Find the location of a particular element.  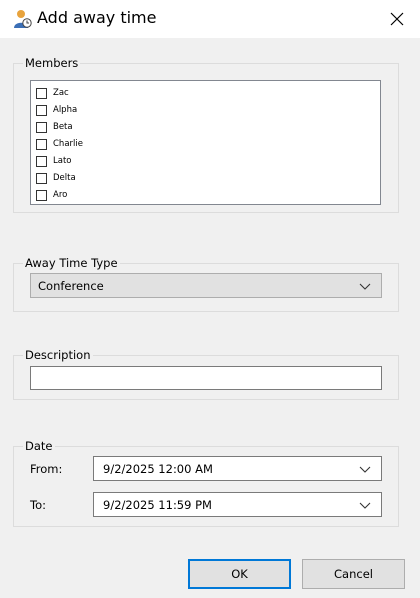

members-legend: Members is located at coordinates (52, 63).